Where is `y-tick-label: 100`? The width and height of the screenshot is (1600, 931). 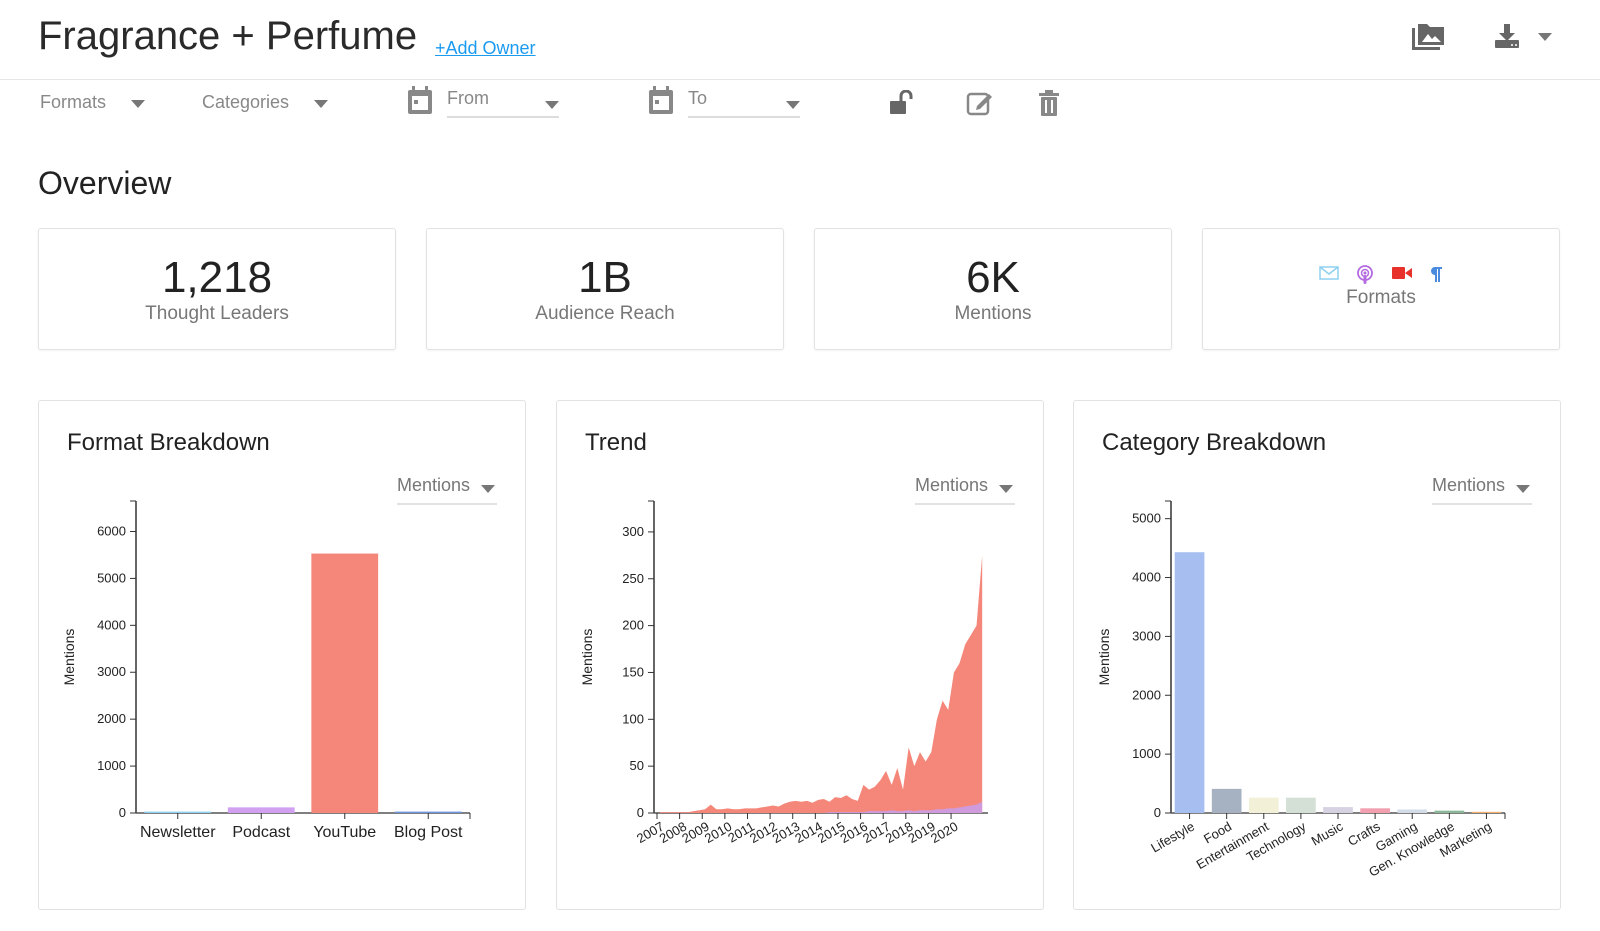
y-tick-label: 100 is located at coordinates (633, 718).